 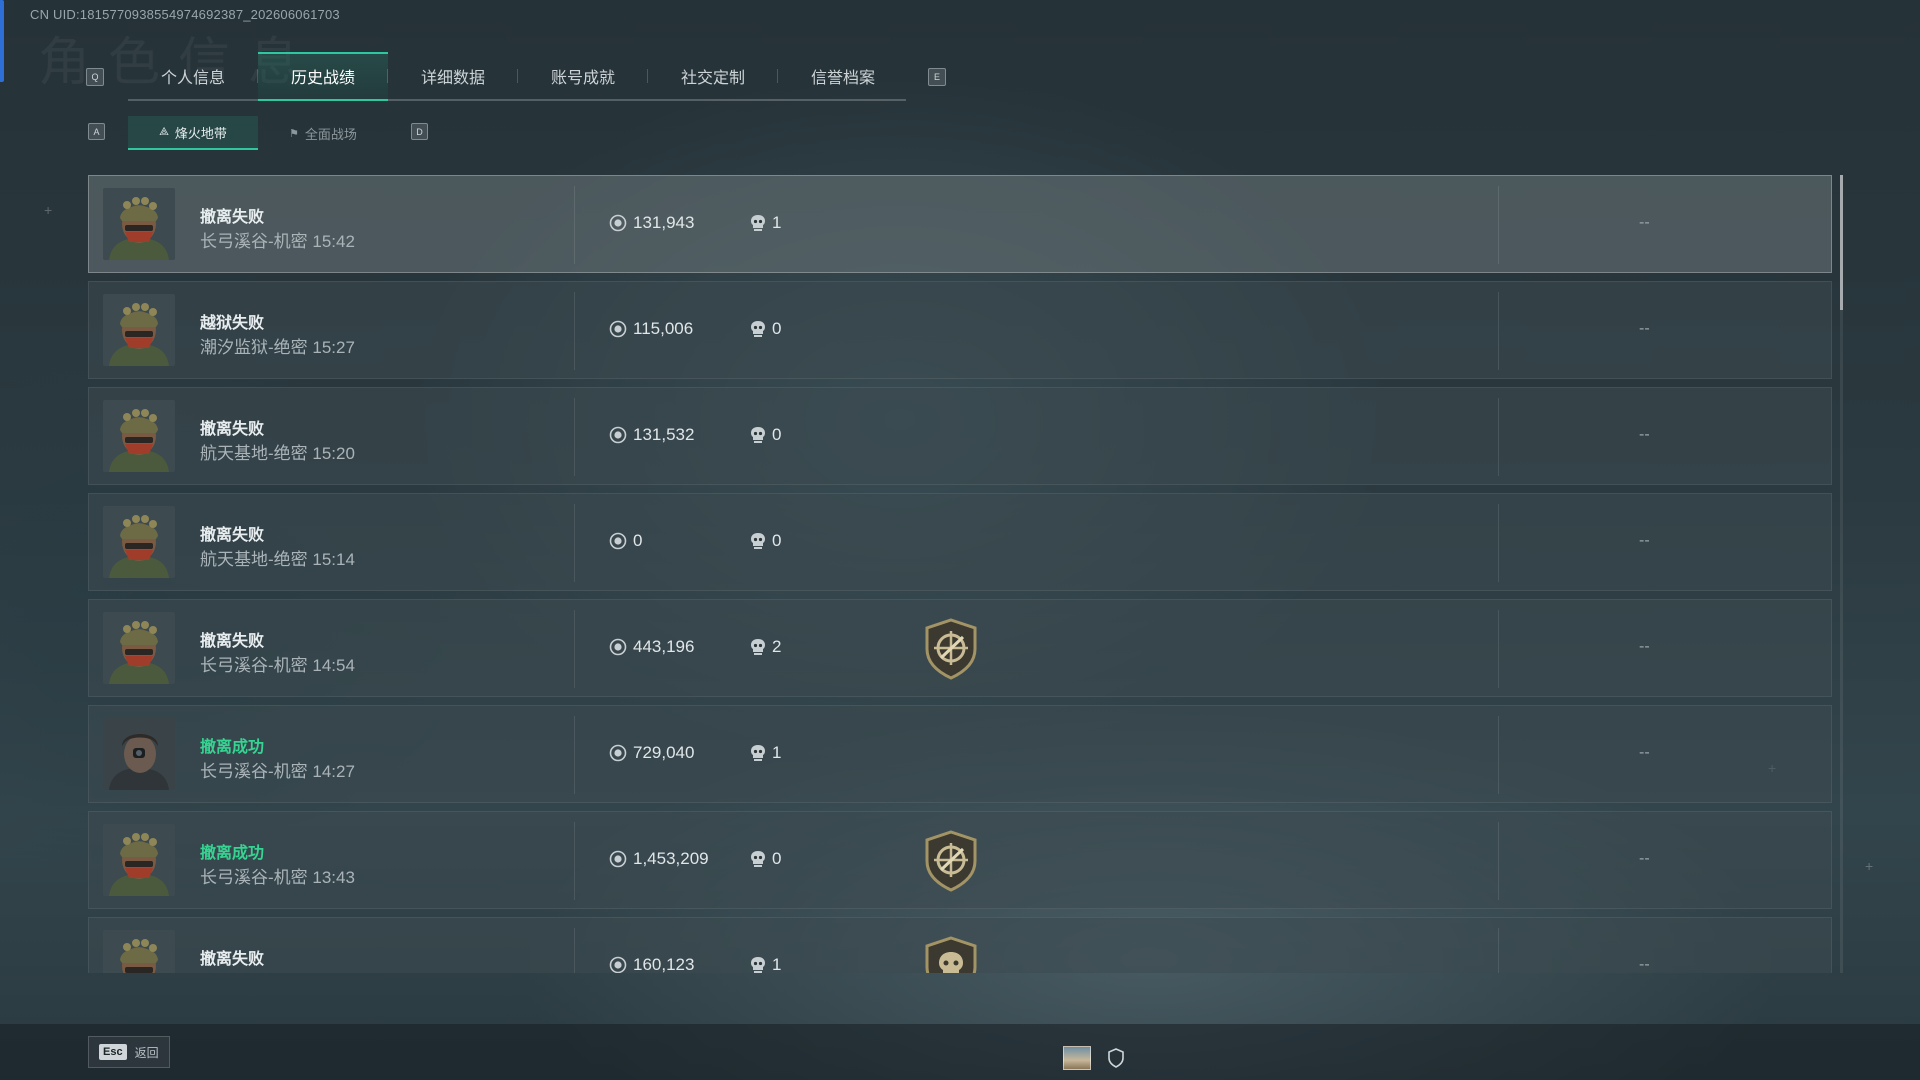 I want to click on tab-2: 历史战绩, so click(x=323, y=76).